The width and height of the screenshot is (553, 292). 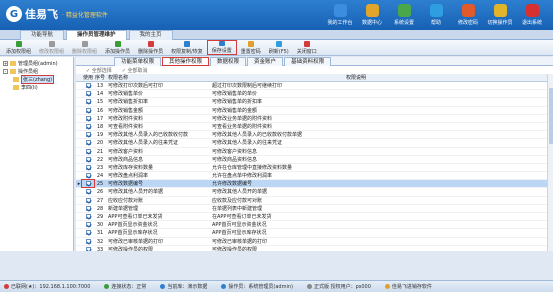 I want to click on tree-node-3: 李四(li), so click(x=36, y=87).